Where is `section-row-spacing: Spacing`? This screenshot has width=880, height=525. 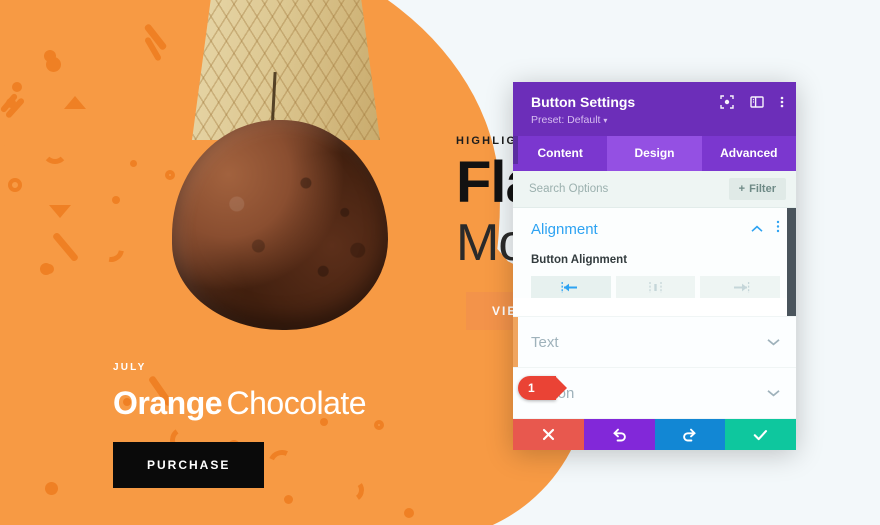 section-row-spacing: Spacing is located at coordinates (654, 418).